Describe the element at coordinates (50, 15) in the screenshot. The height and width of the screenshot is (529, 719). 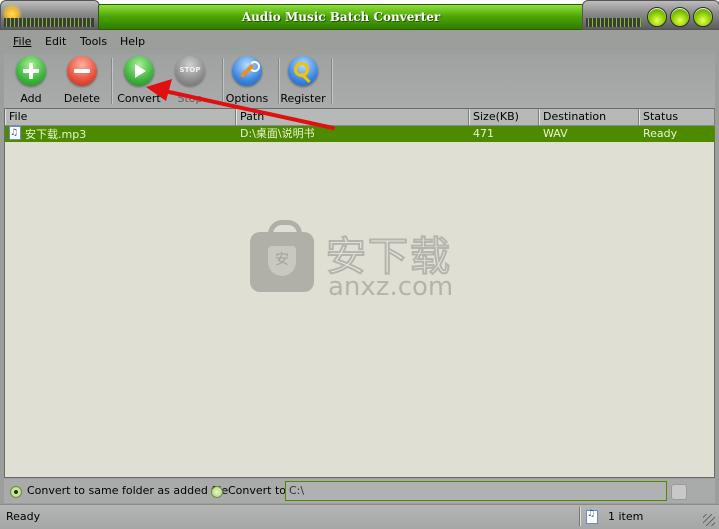
I see `title-bar-left-cap` at that location.